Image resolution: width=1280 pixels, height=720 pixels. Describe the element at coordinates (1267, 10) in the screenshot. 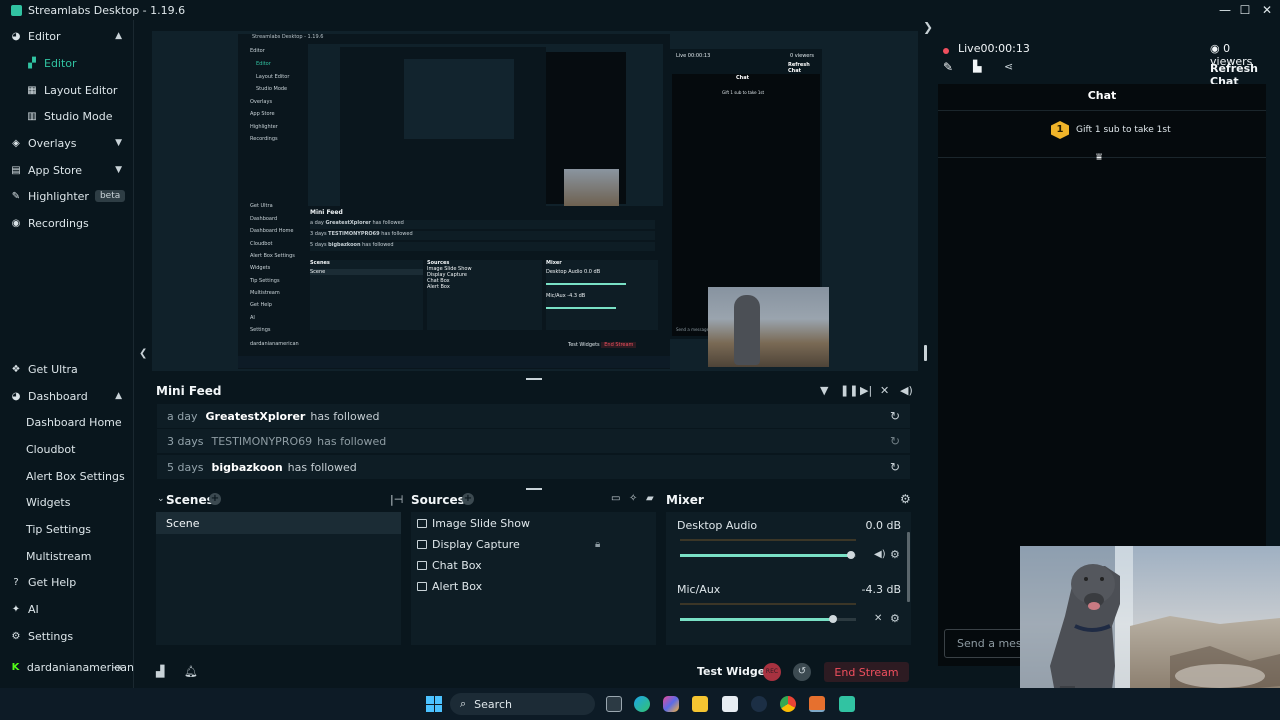

I see `close-icon: ✕` at that location.